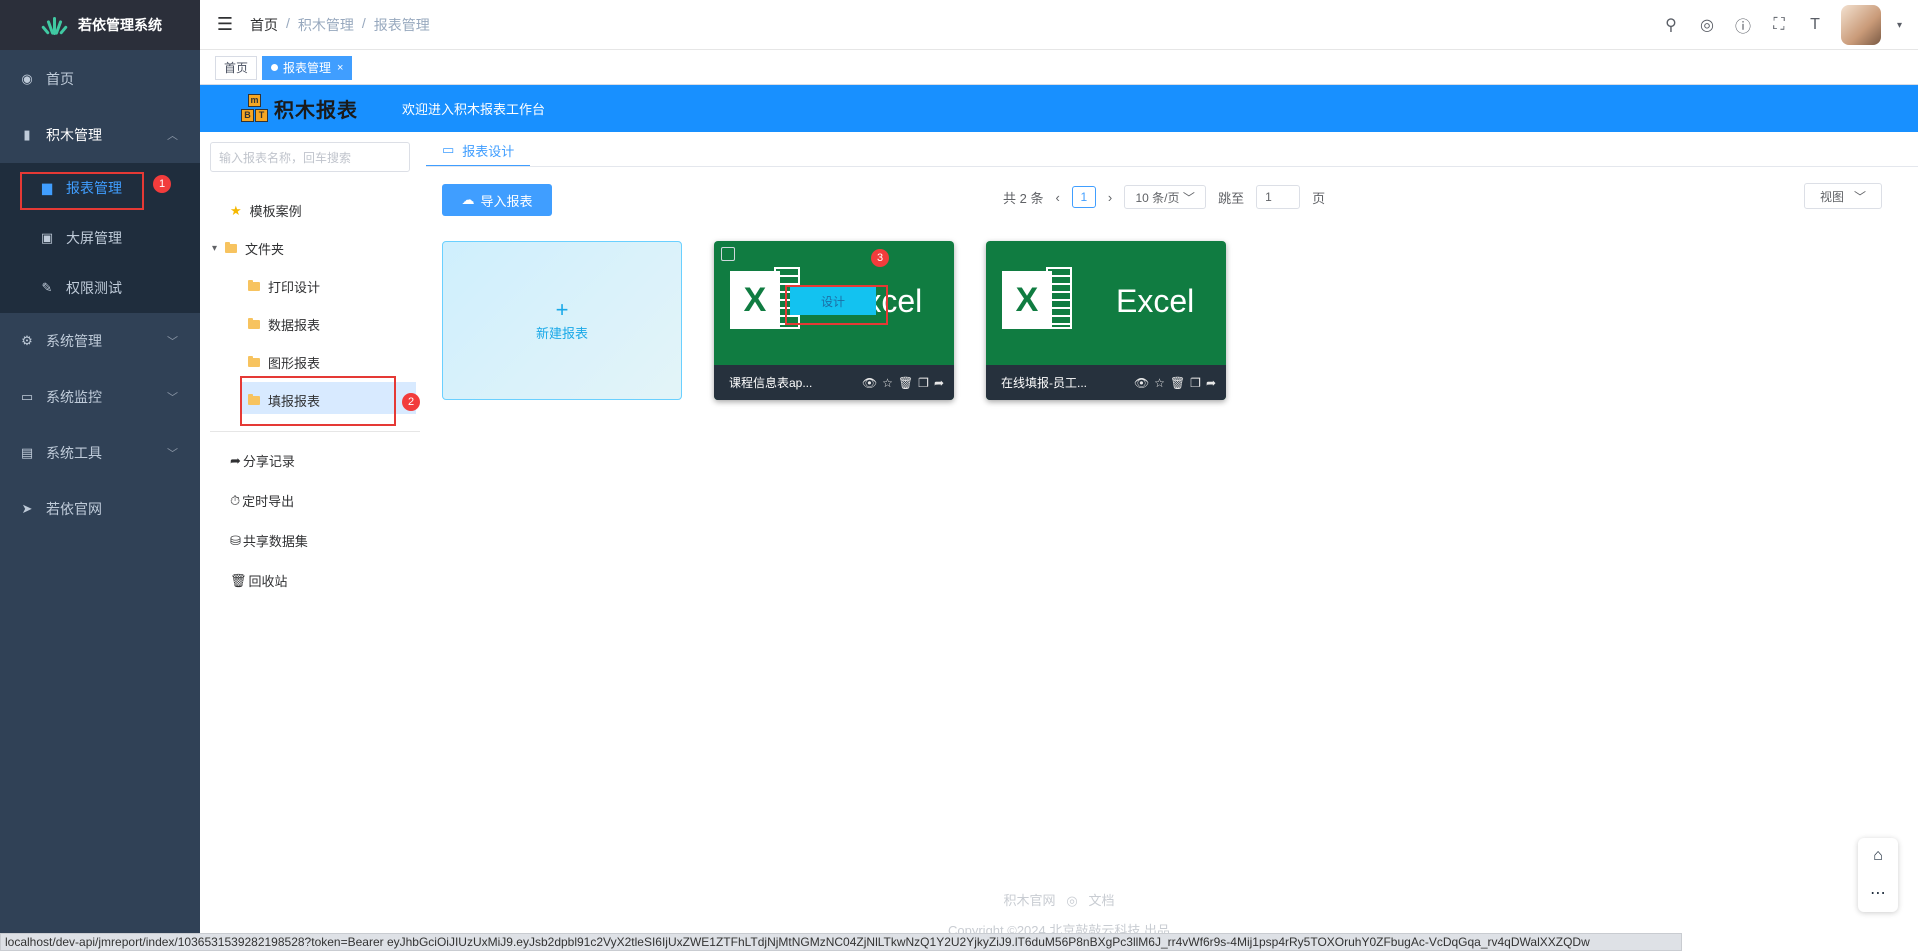 This screenshot has height=951, width=1918. Describe the element at coordinates (74, 453) in the screenshot. I see `menu-tools-label: 系统工具` at that location.